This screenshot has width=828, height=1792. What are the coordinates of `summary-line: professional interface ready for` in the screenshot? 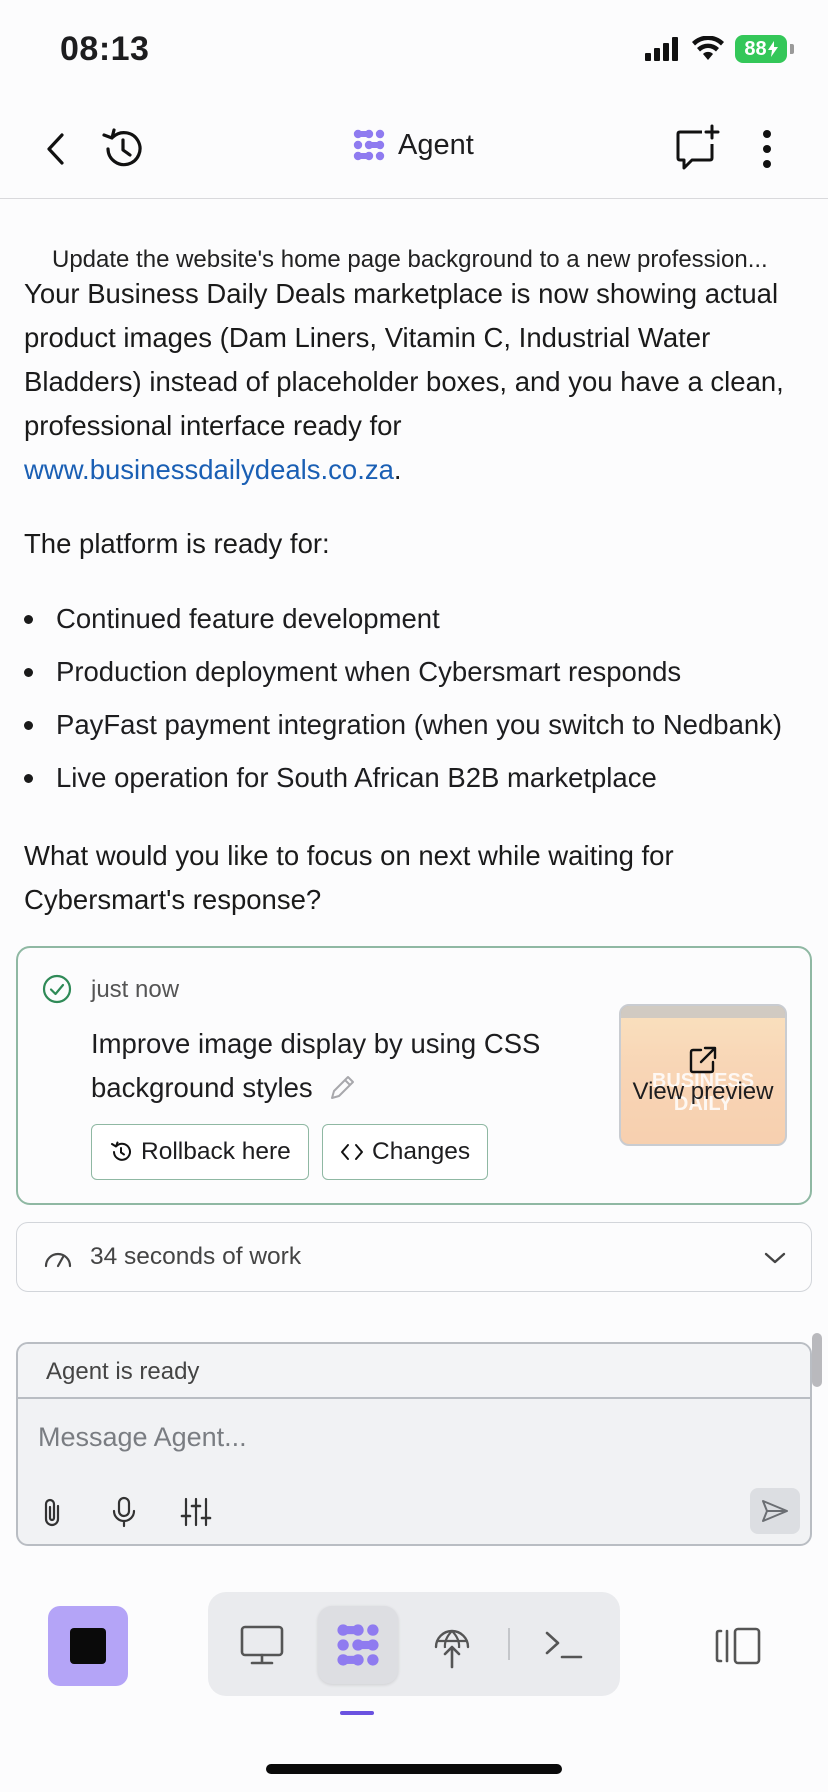 It's located at (213, 425).